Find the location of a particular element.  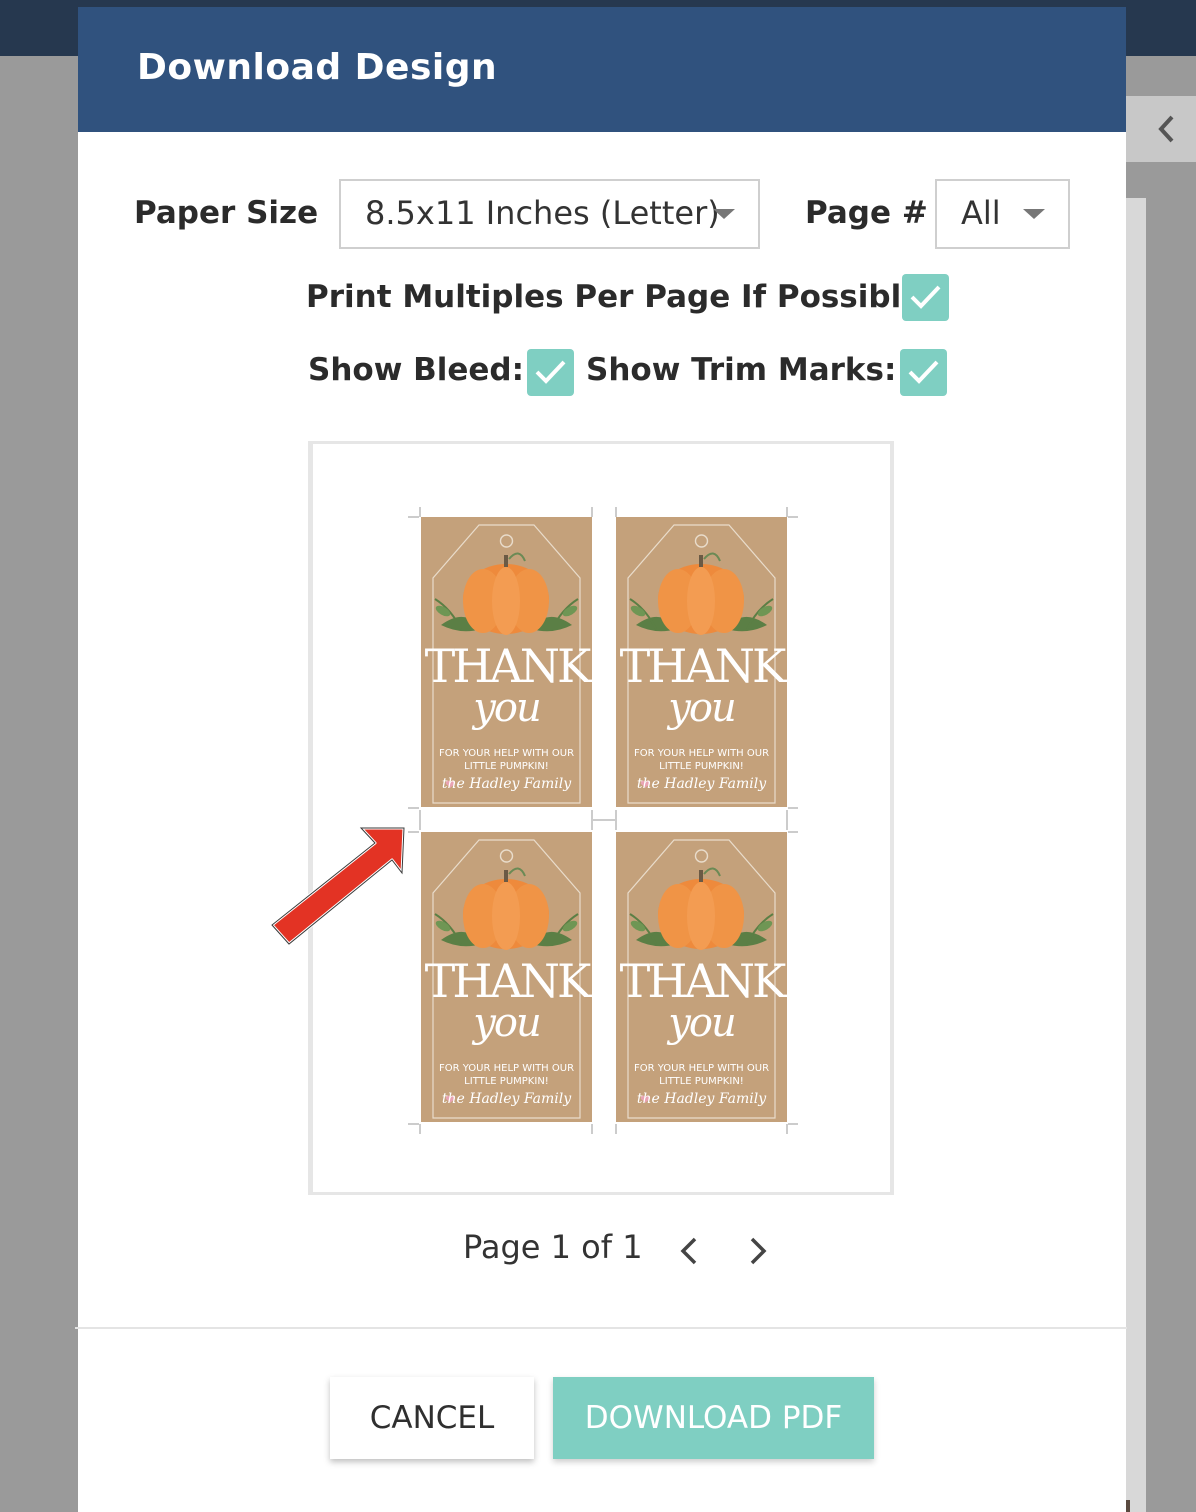

collapse-panel-button is located at coordinates (1161, 129).